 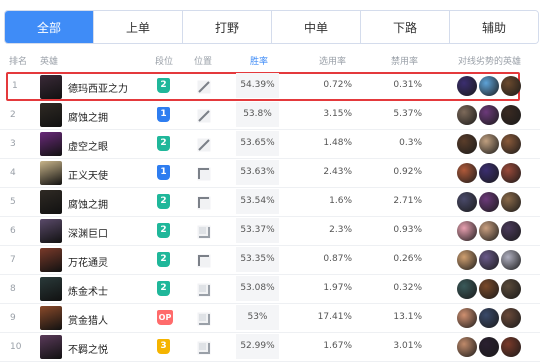 I want to click on header-win-rate: 胜率, so click(x=259, y=60).